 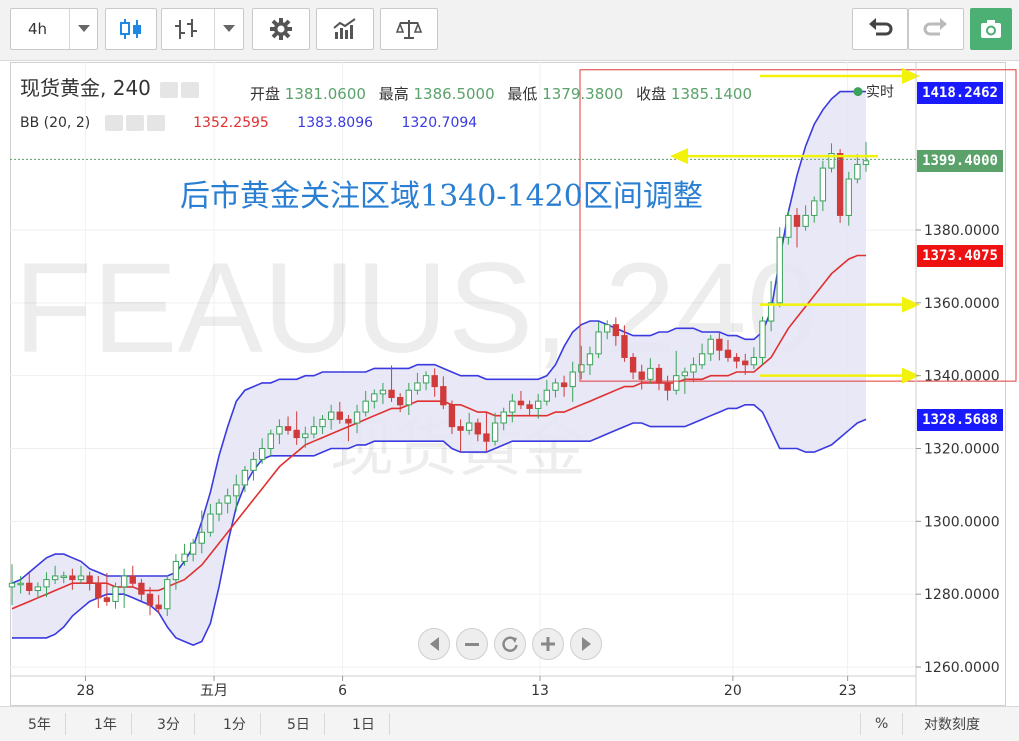 What do you see at coordinates (509, 723) in the screenshot?
I see `range-bar: 5年 1年 3分 1分 5日 1日 % 对数刻度` at bounding box center [509, 723].